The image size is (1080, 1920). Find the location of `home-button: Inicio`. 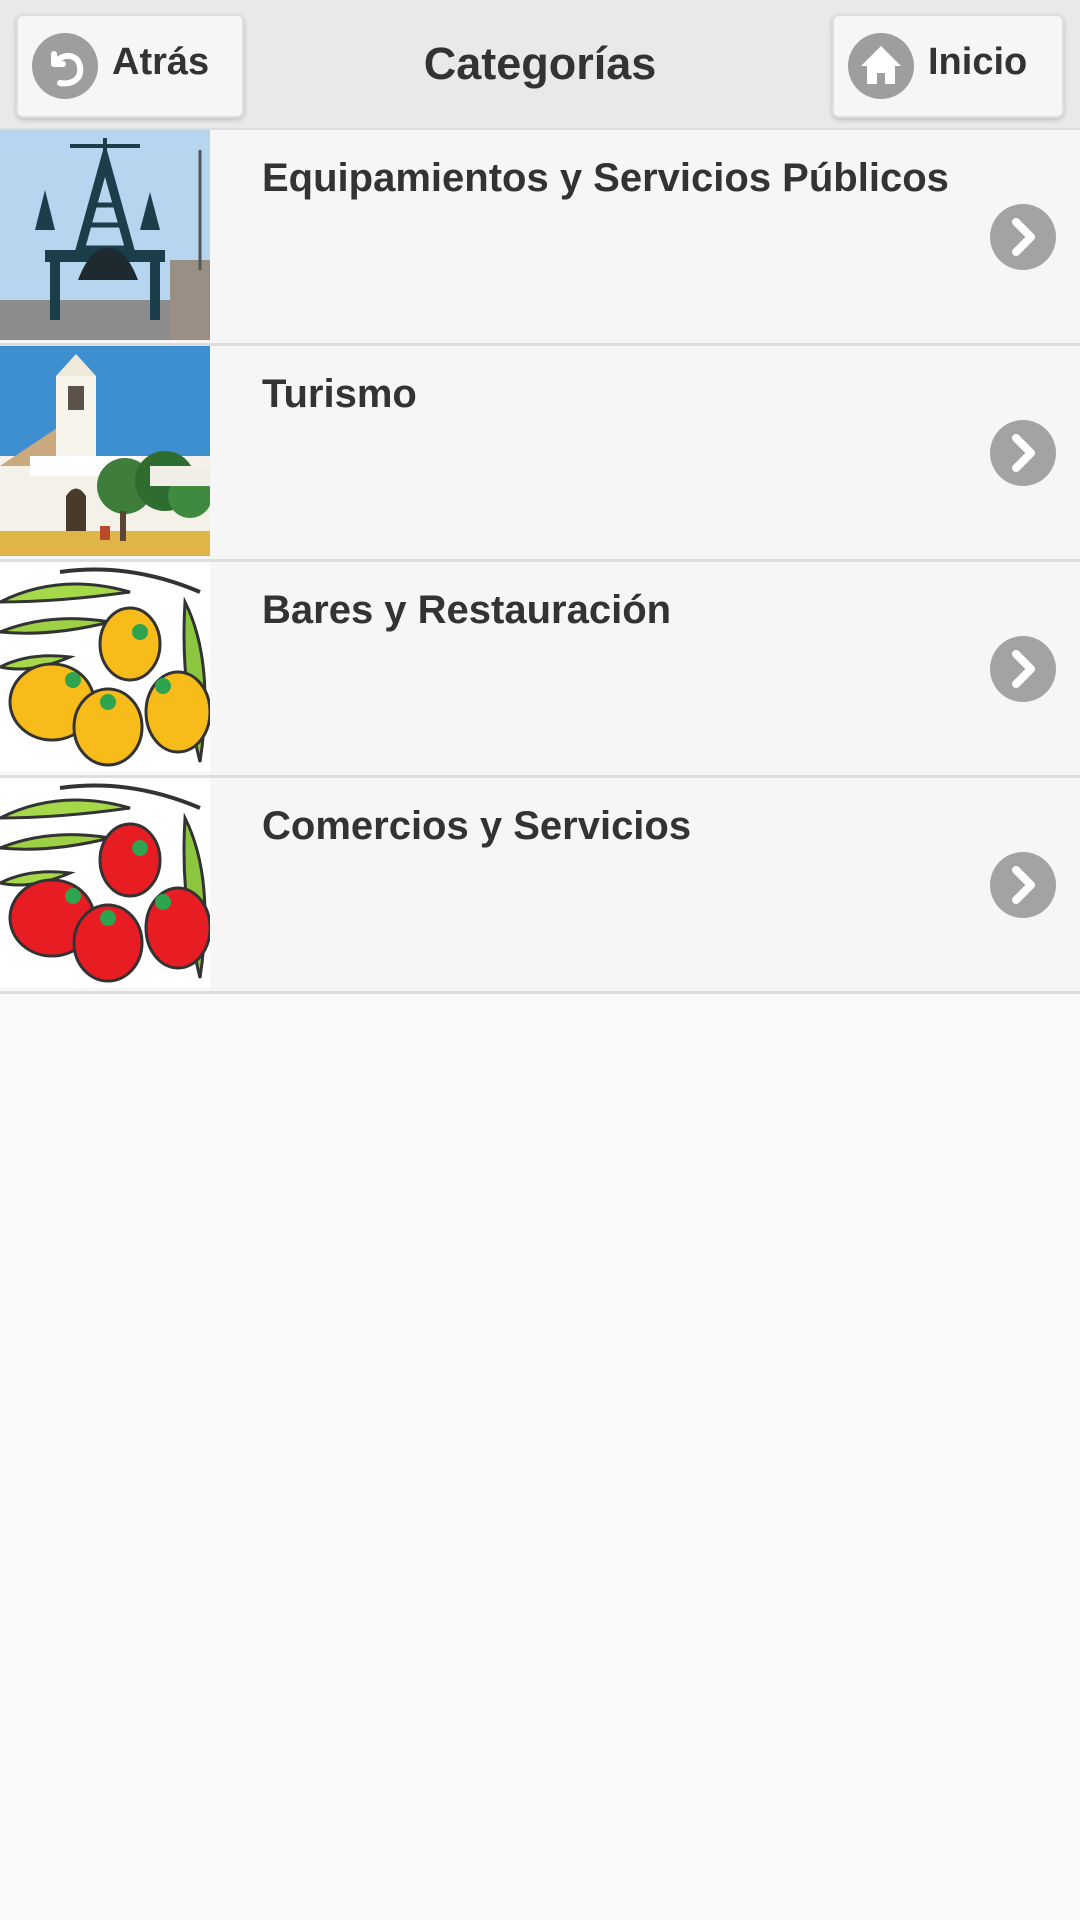

home-button: Inicio is located at coordinates (948, 66).